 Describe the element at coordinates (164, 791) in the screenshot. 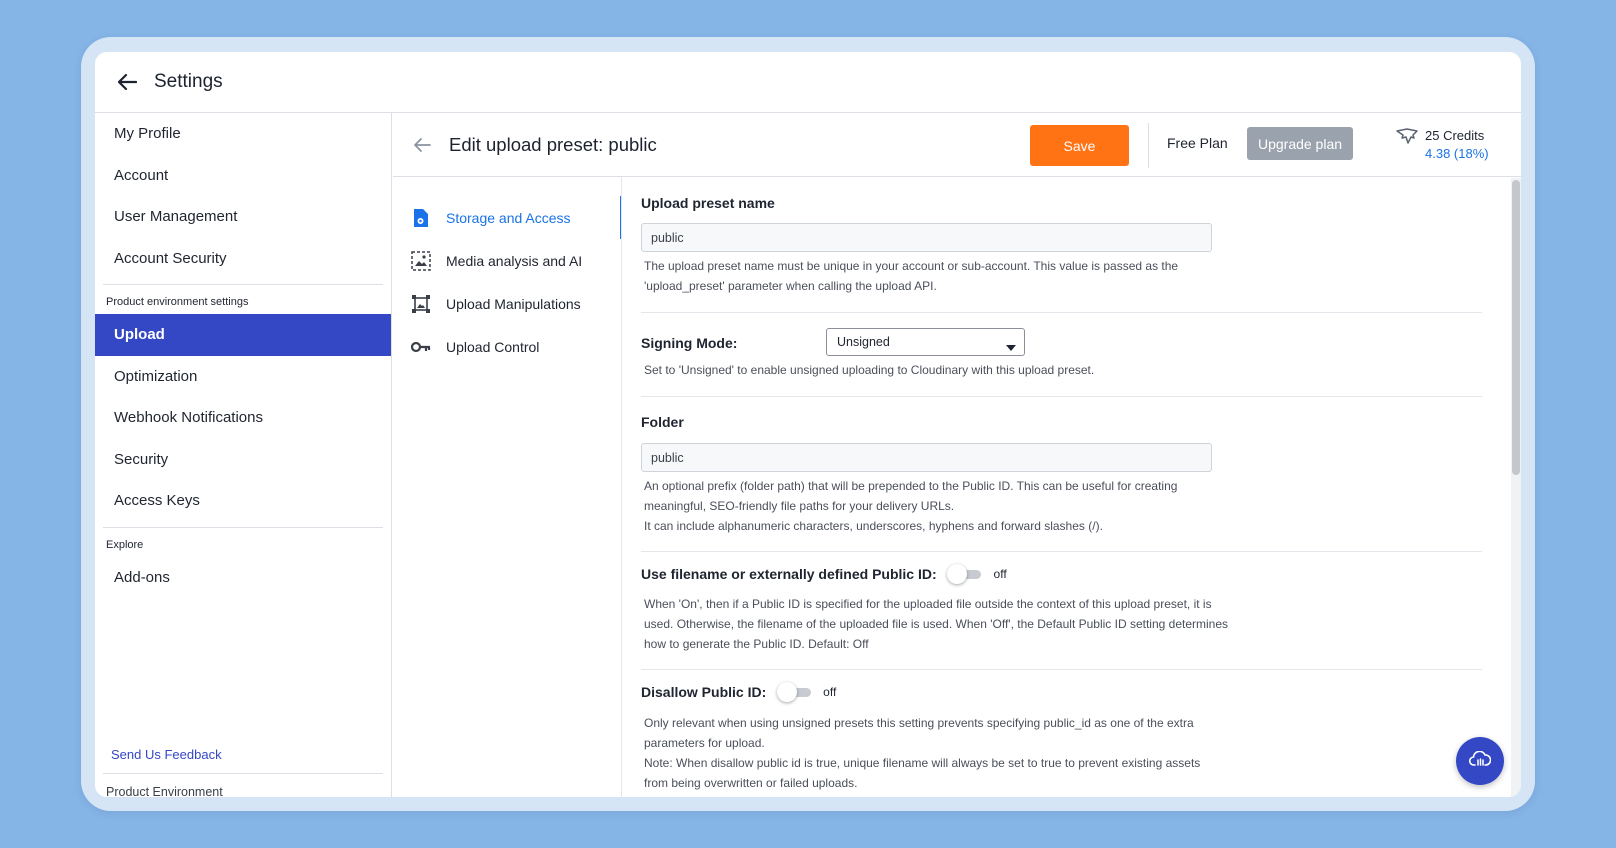

I see `product-environment-label: Product Environment` at that location.